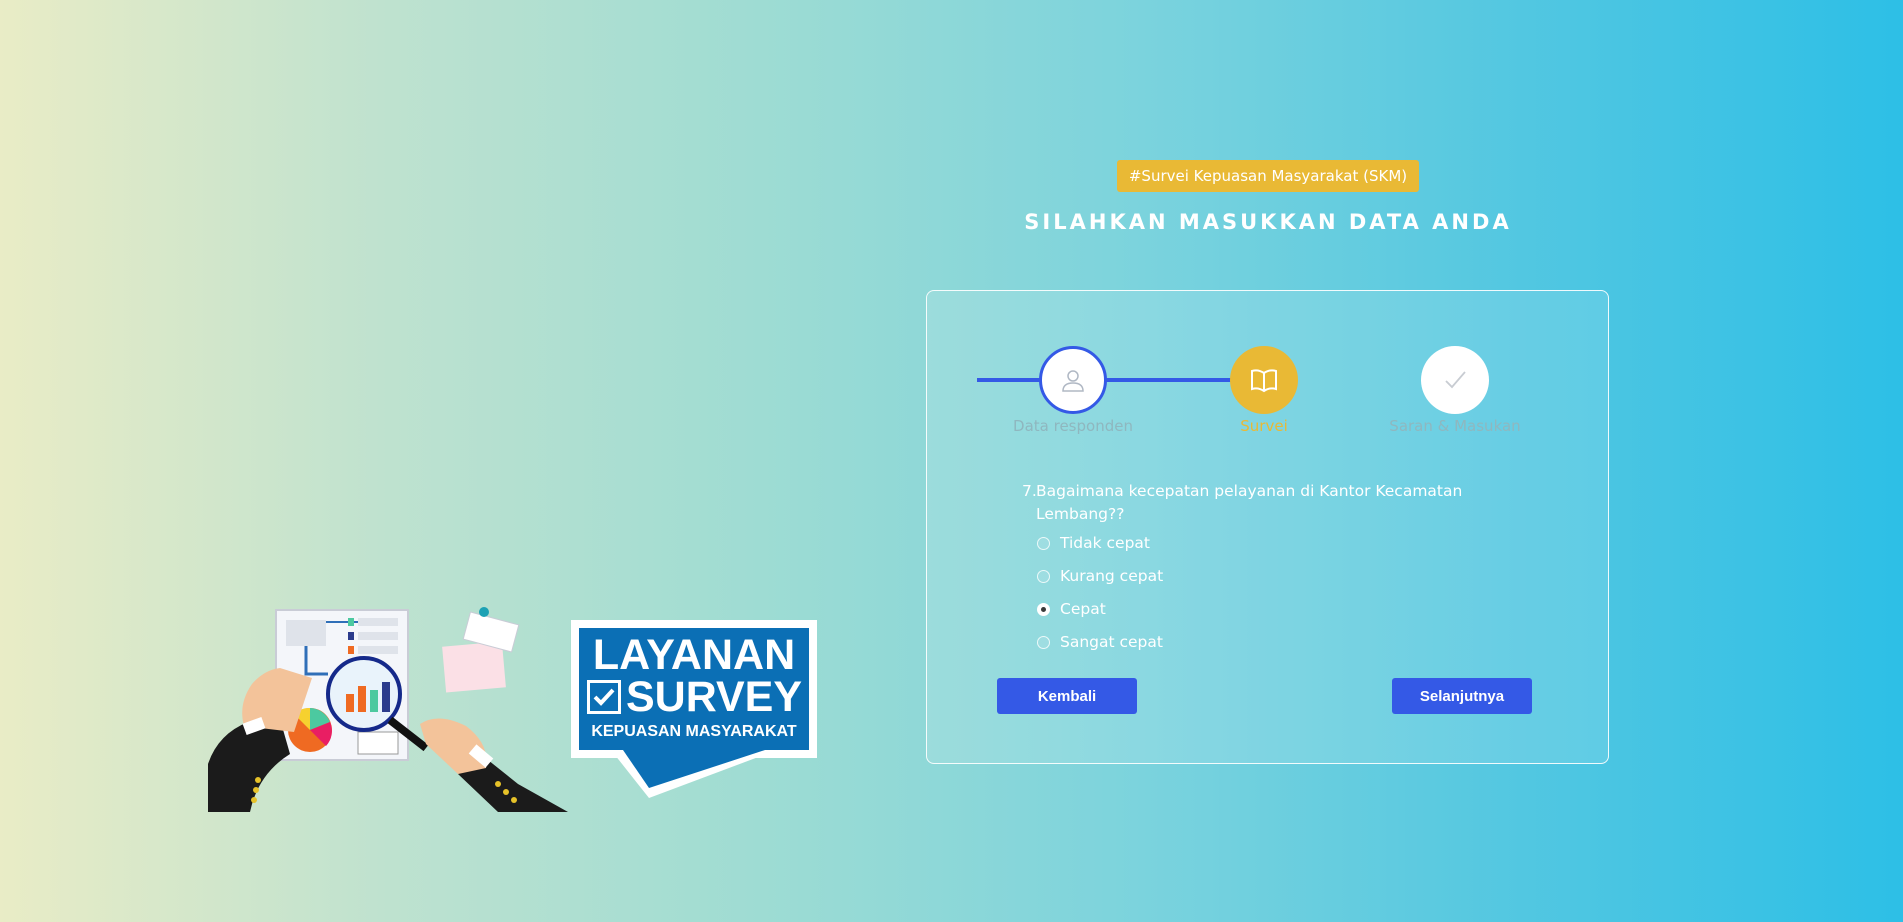  What do you see at coordinates (1029, 491) in the screenshot?
I see `question-number: 7.` at bounding box center [1029, 491].